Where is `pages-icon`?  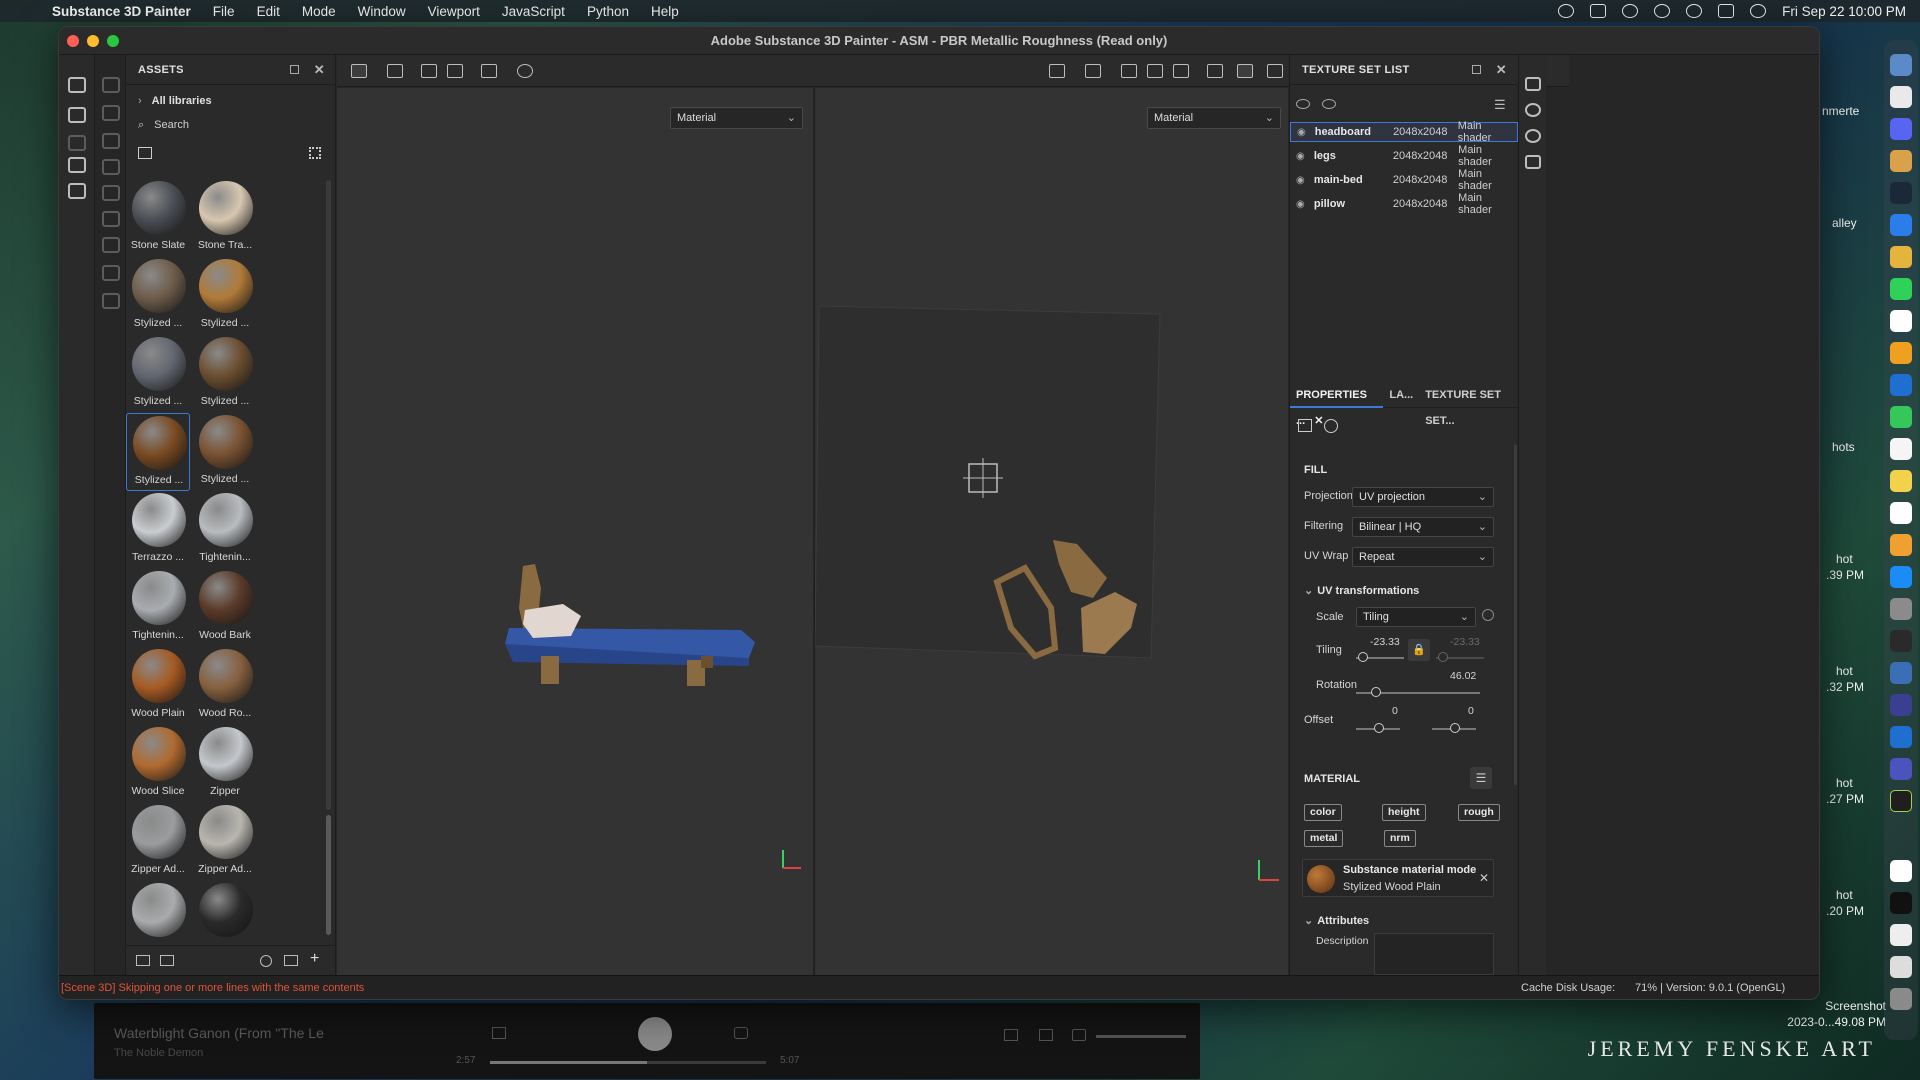 pages-icon is located at coordinates (1901, 545).